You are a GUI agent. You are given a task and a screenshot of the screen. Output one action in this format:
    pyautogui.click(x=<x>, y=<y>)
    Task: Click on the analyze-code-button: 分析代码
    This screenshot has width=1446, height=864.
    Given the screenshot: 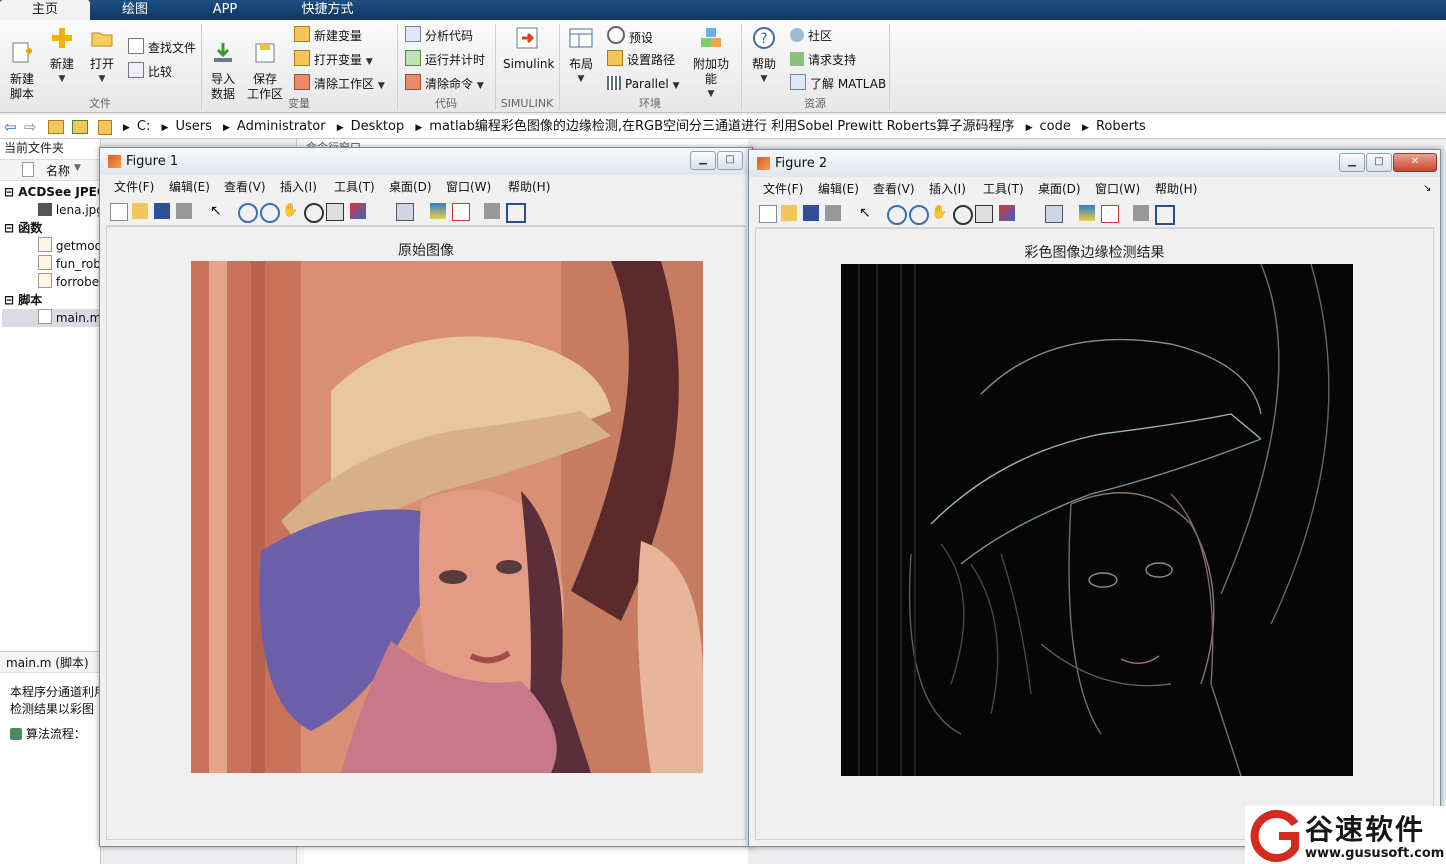 What is the action you would take?
    pyautogui.click(x=439, y=36)
    